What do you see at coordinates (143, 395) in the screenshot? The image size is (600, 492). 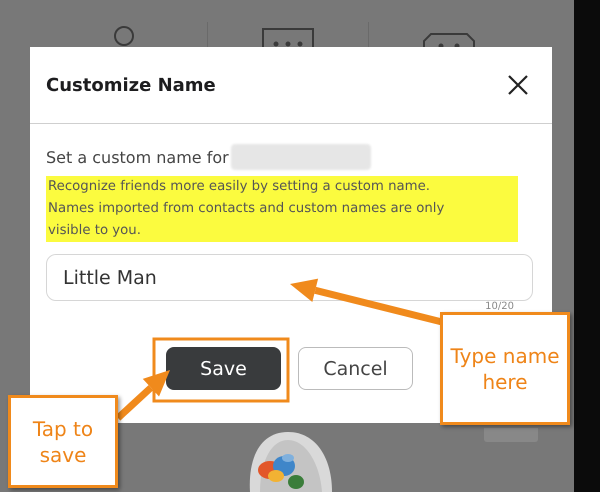 I see `callout-arrow` at bounding box center [143, 395].